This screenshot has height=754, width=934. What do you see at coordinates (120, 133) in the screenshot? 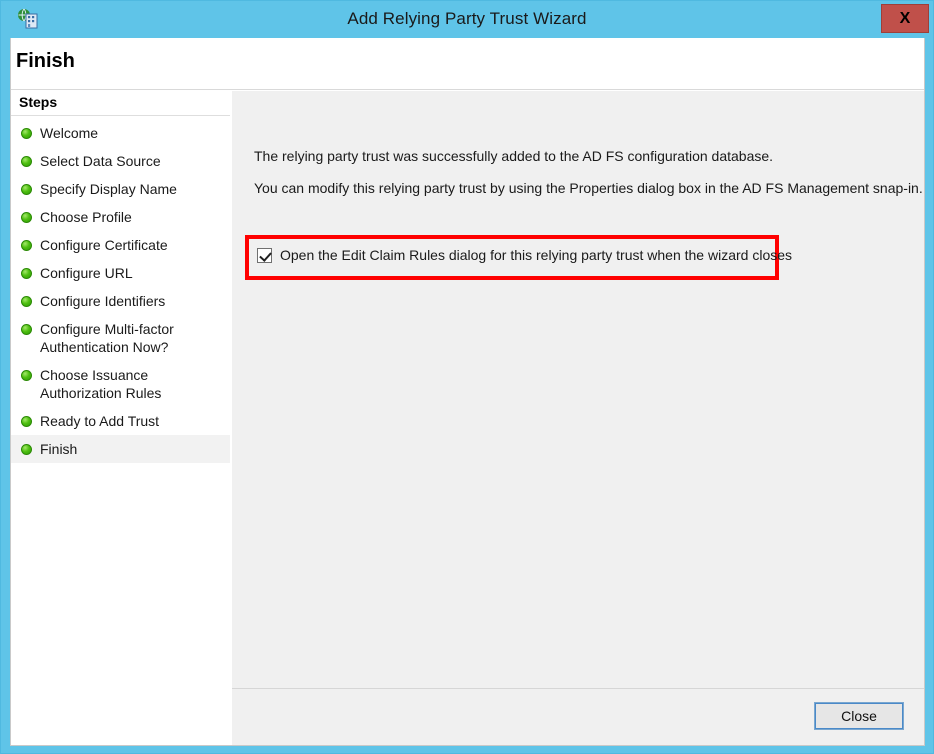
I see `sidebar-item-welcome: Welcome` at bounding box center [120, 133].